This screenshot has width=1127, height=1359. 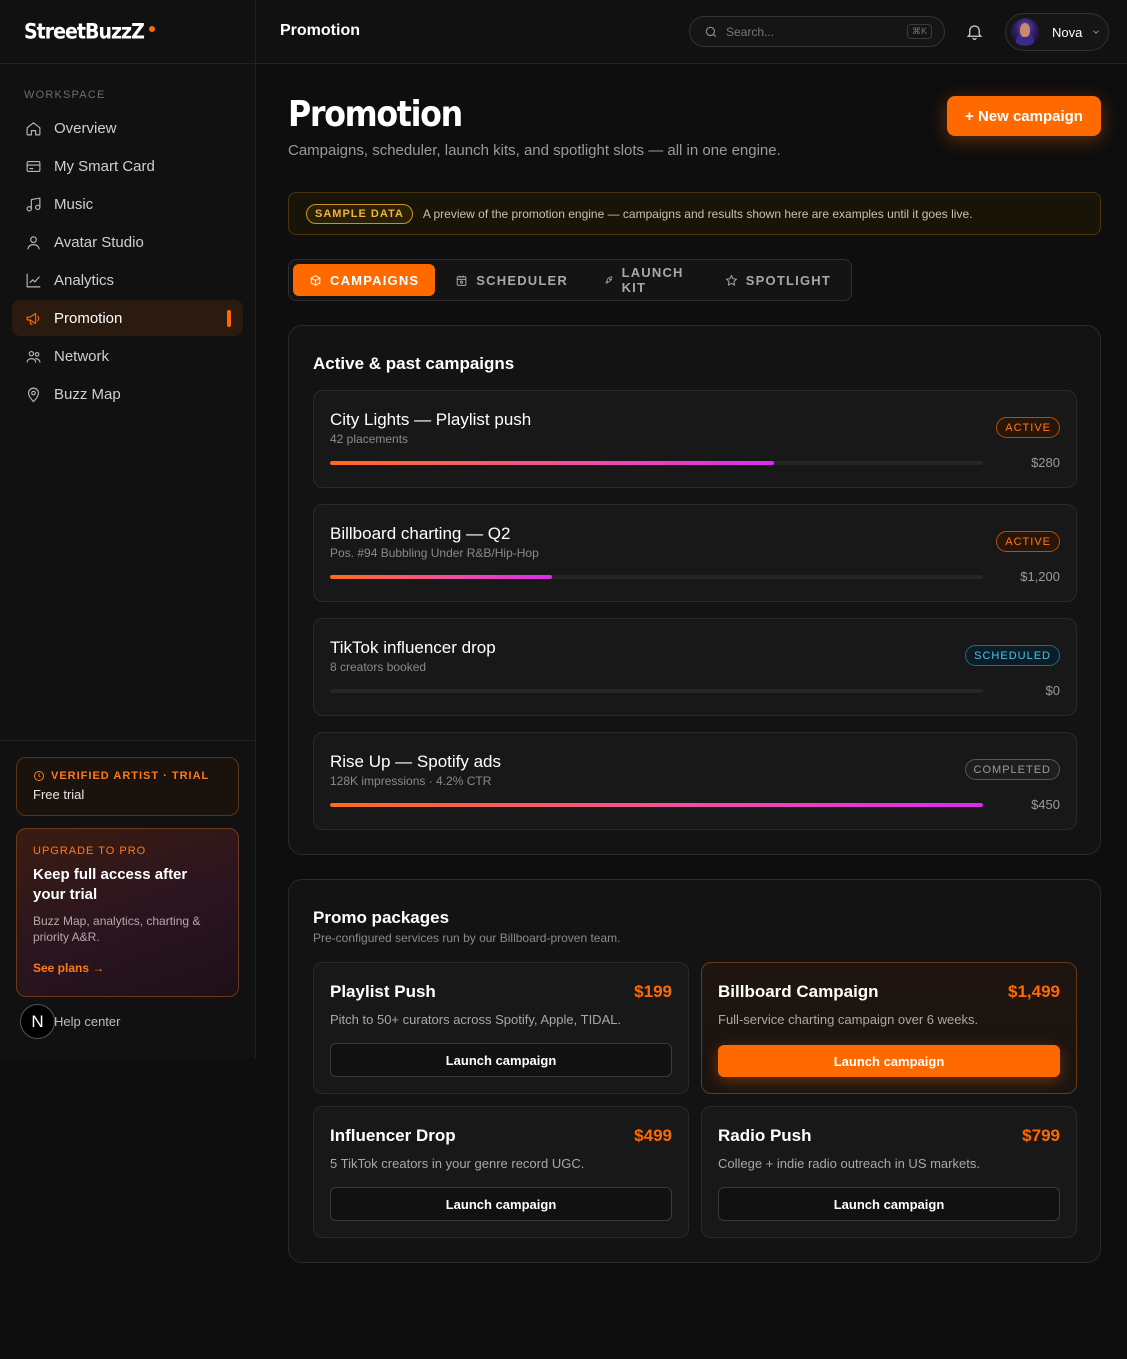 I want to click on avatar, so click(x=1025, y=32).